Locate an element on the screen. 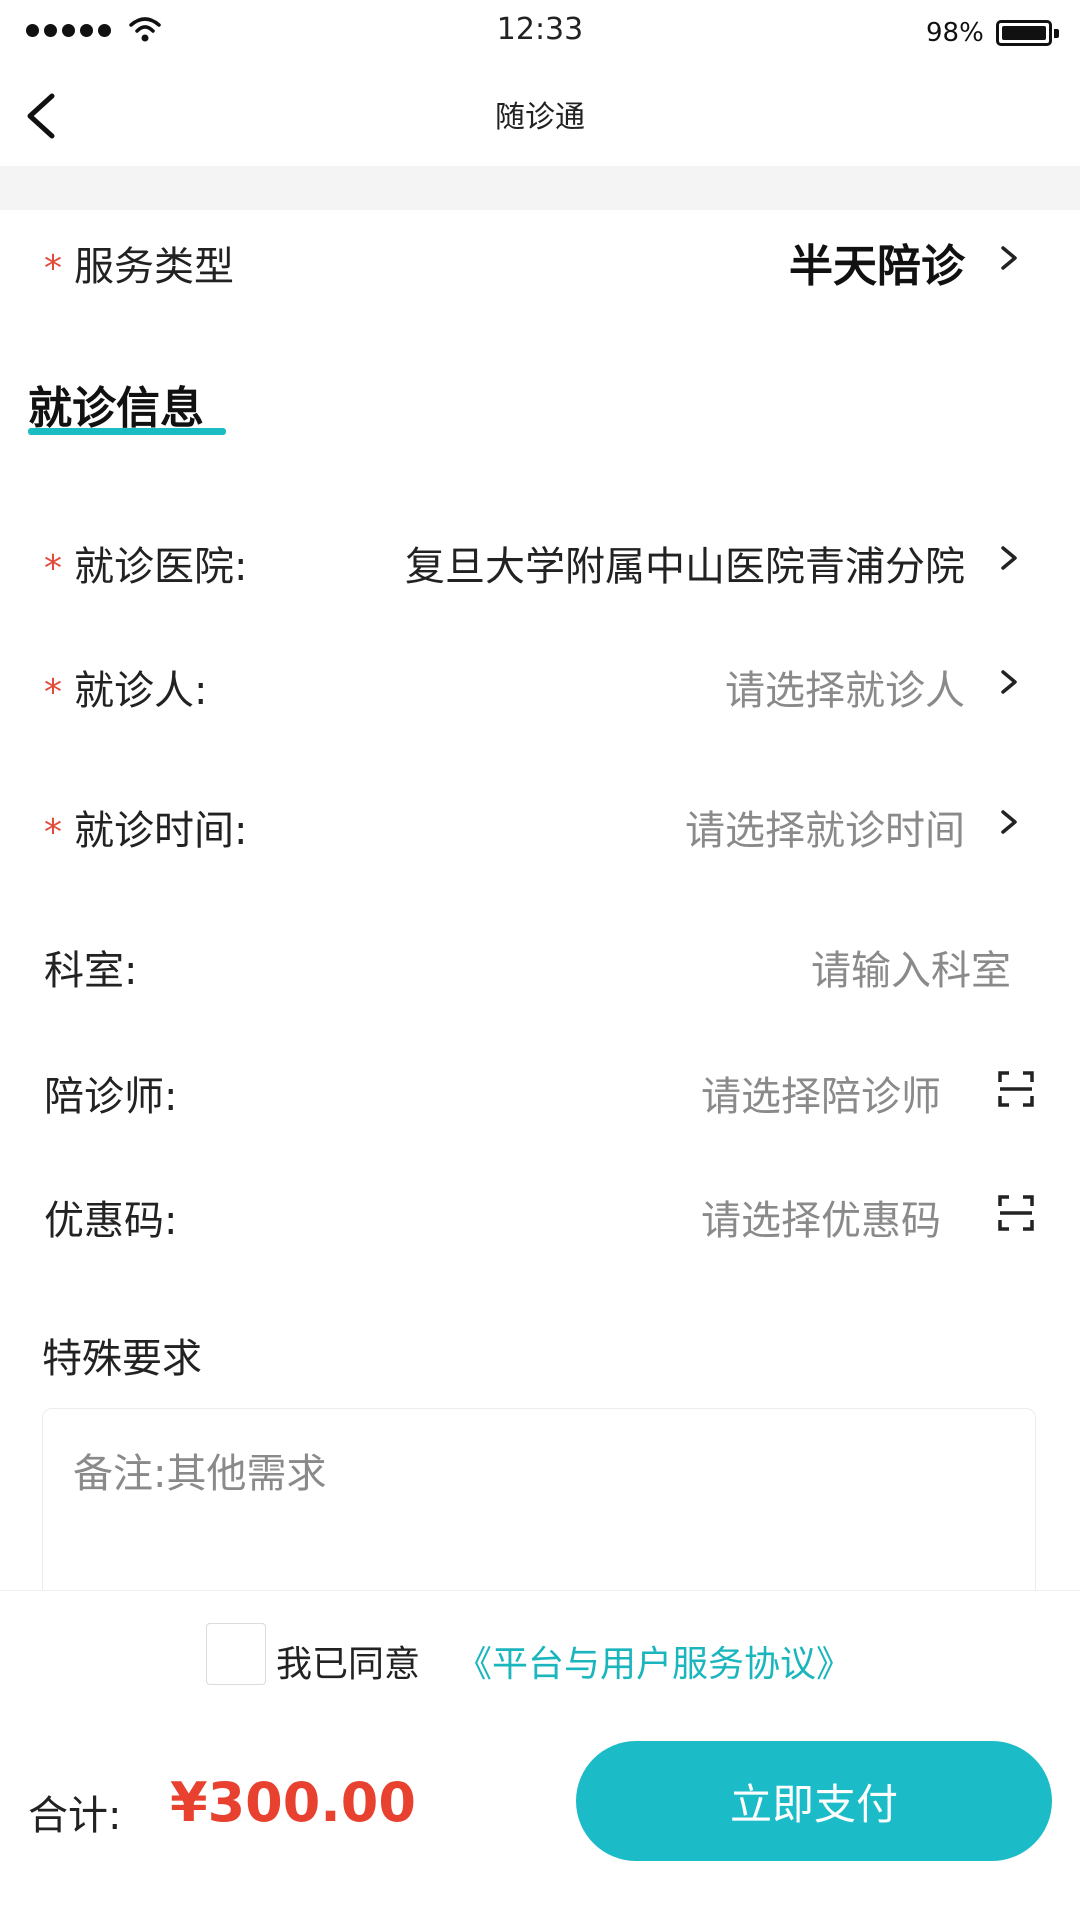 The image size is (1080, 1920). status-bar: 12:33 98% is located at coordinates (540, 31).